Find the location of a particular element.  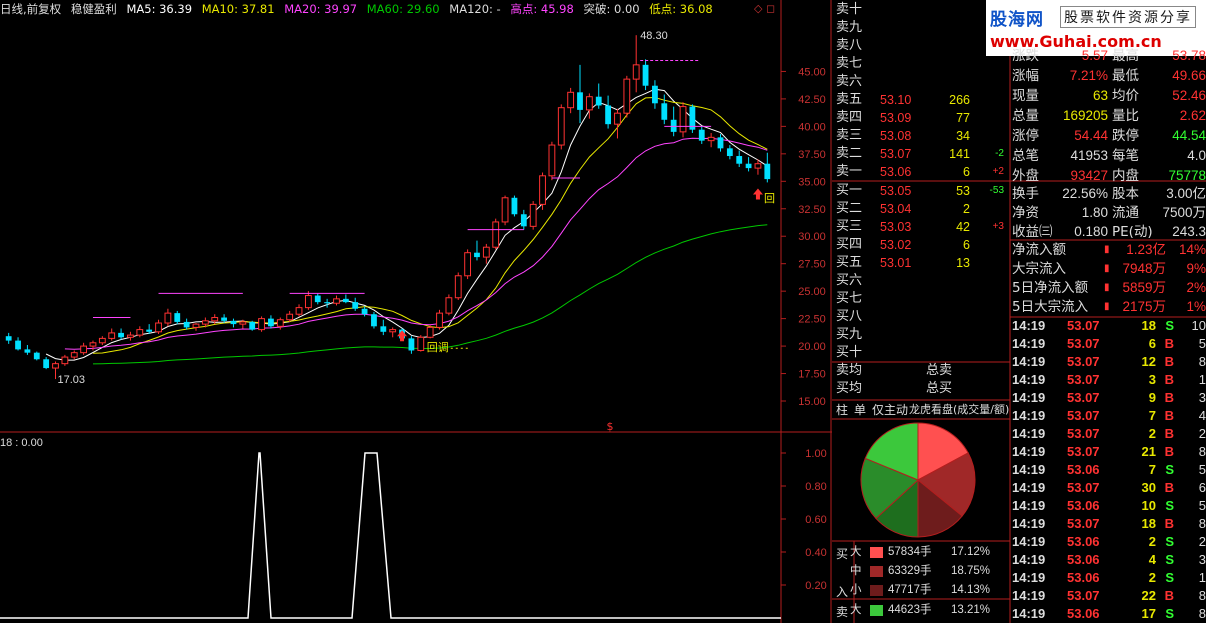

orderbook-row: 卖七 is located at coordinates (921, 64).